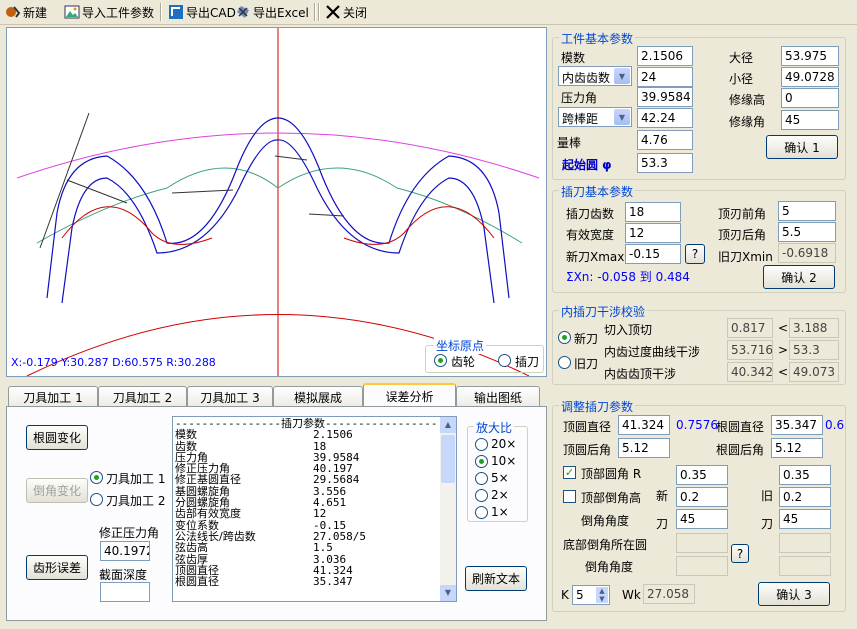  I want to click on mod-angle-input: 45, so click(810, 120).